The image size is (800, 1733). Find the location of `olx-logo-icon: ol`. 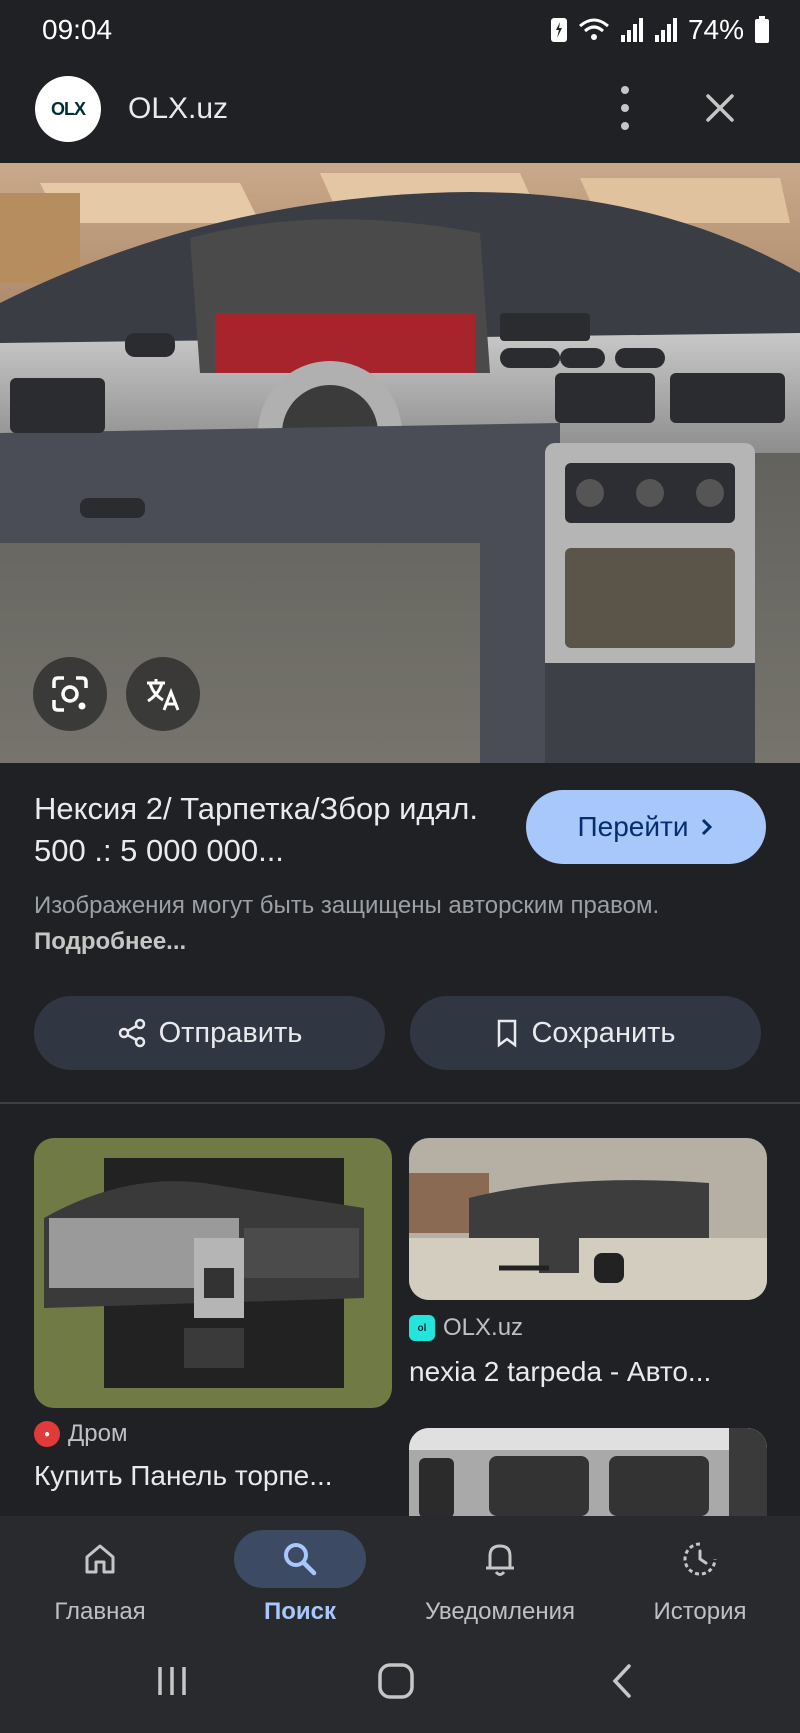

olx-logo-icon: ol is located at coordinates (422, 1328).